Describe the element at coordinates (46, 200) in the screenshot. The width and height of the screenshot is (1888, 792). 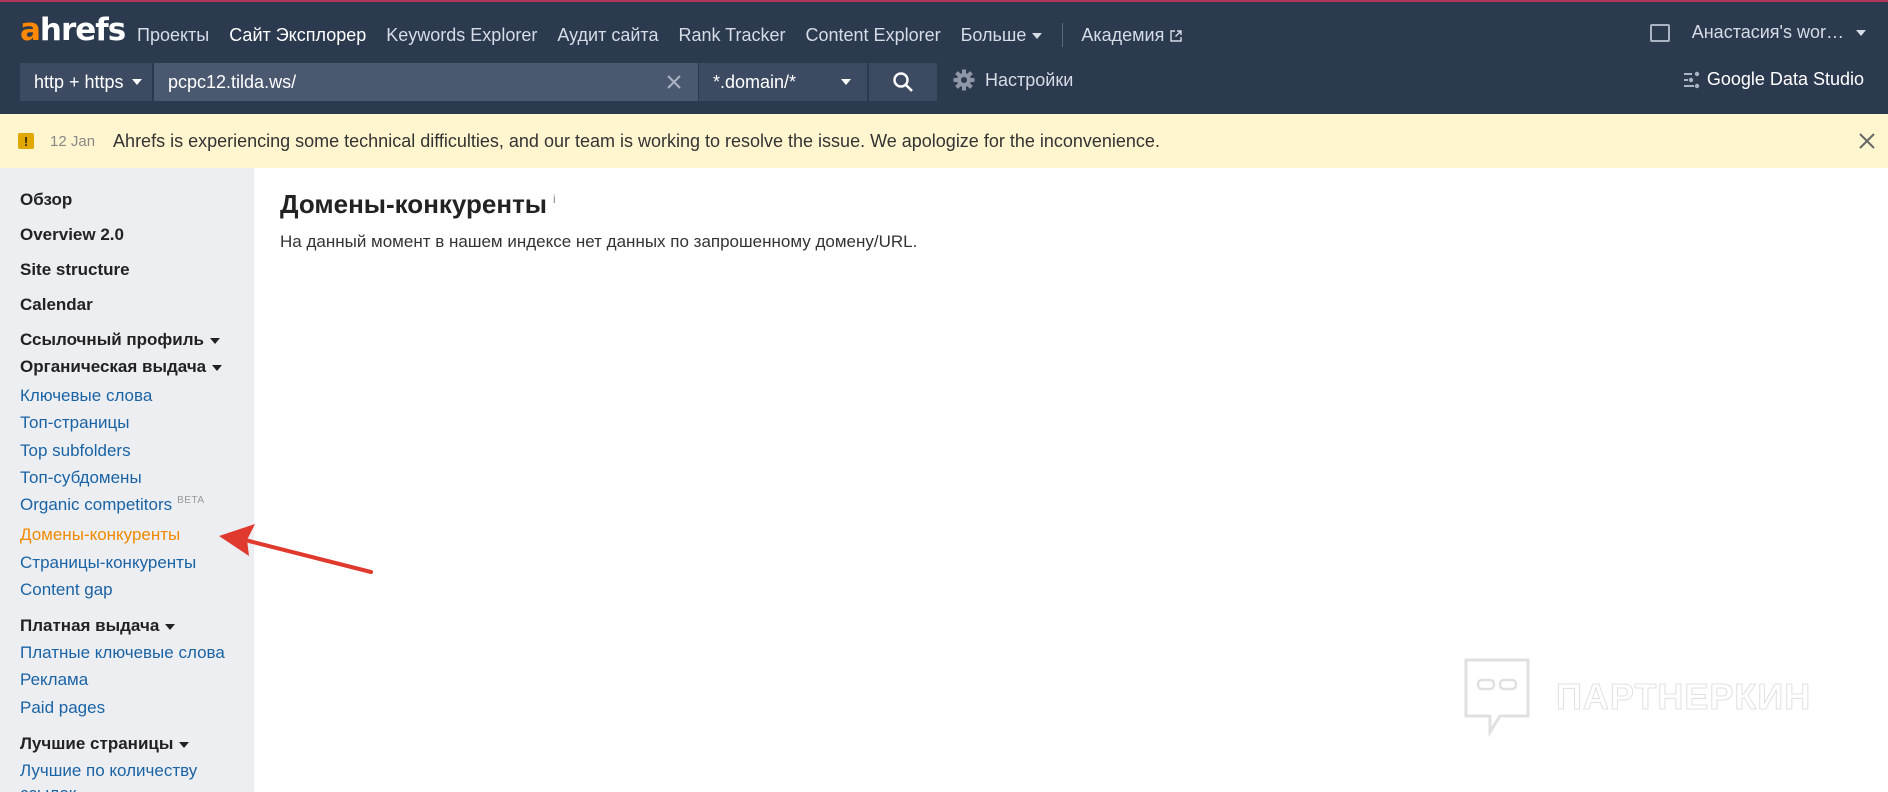
I see `sidebar-item-overview: Обзор` at that location.